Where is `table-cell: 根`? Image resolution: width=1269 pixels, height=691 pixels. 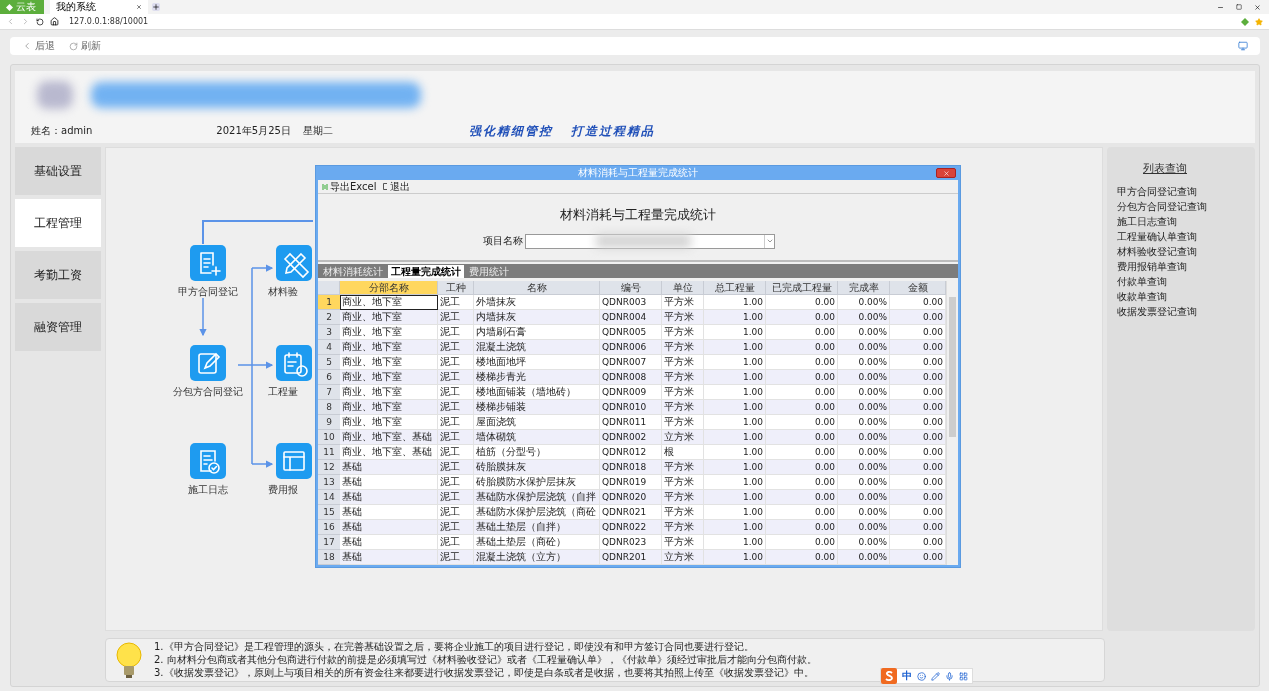 table-cell: 根 is located at coordinates (683, 452).